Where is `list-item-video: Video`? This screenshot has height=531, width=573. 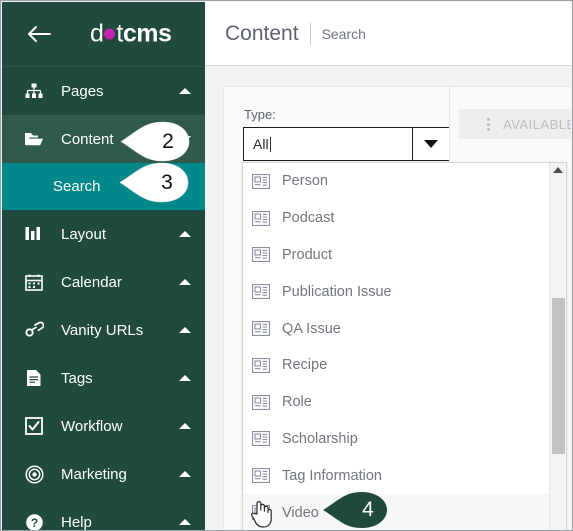
list-item-video: Video is located at coordinates (396, 512).